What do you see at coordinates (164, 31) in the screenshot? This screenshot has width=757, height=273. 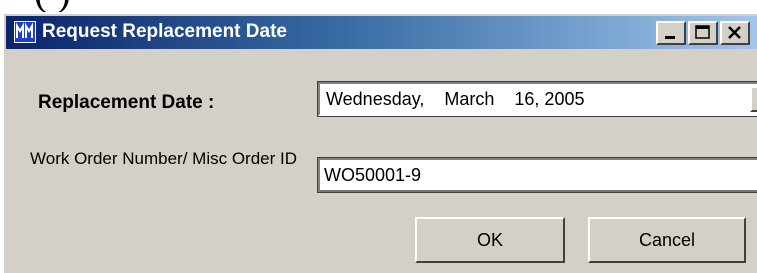 I see `window-title: Request Replacement Date` at bounding box center [164, 31].